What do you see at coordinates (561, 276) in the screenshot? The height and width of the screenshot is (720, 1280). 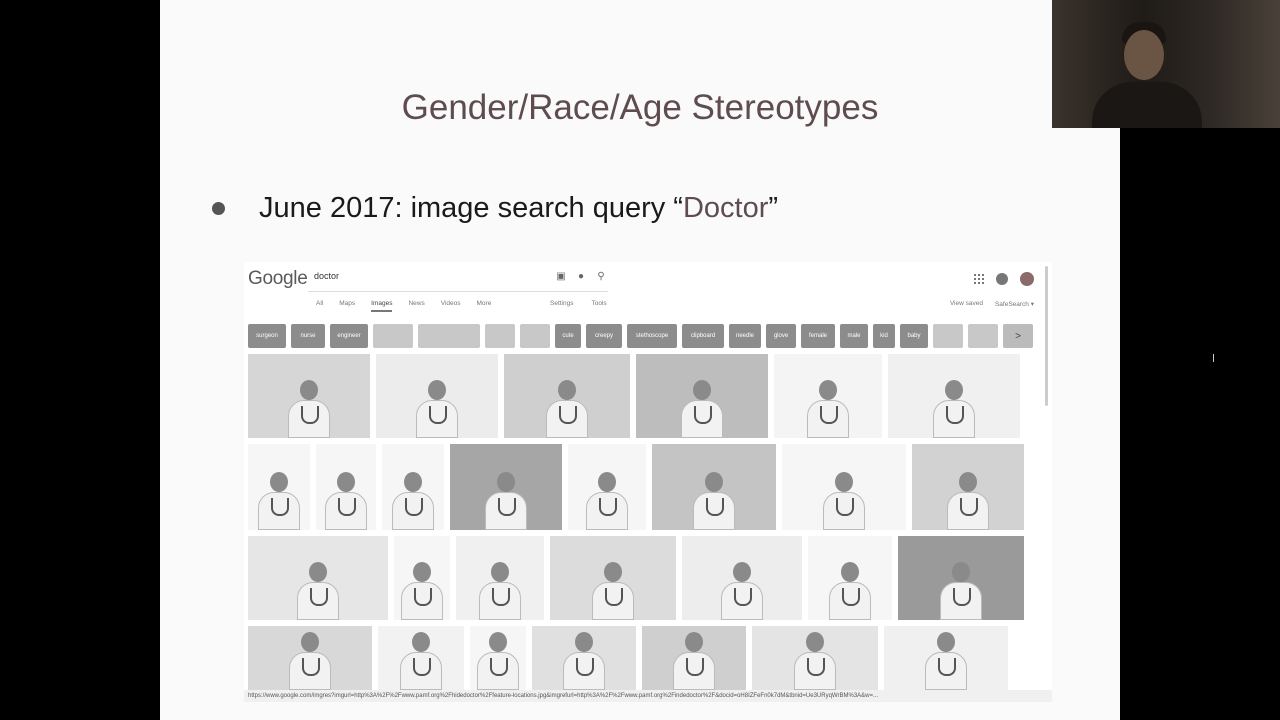 I see `camera-icon: ▣` at bounding box center [561, 276].